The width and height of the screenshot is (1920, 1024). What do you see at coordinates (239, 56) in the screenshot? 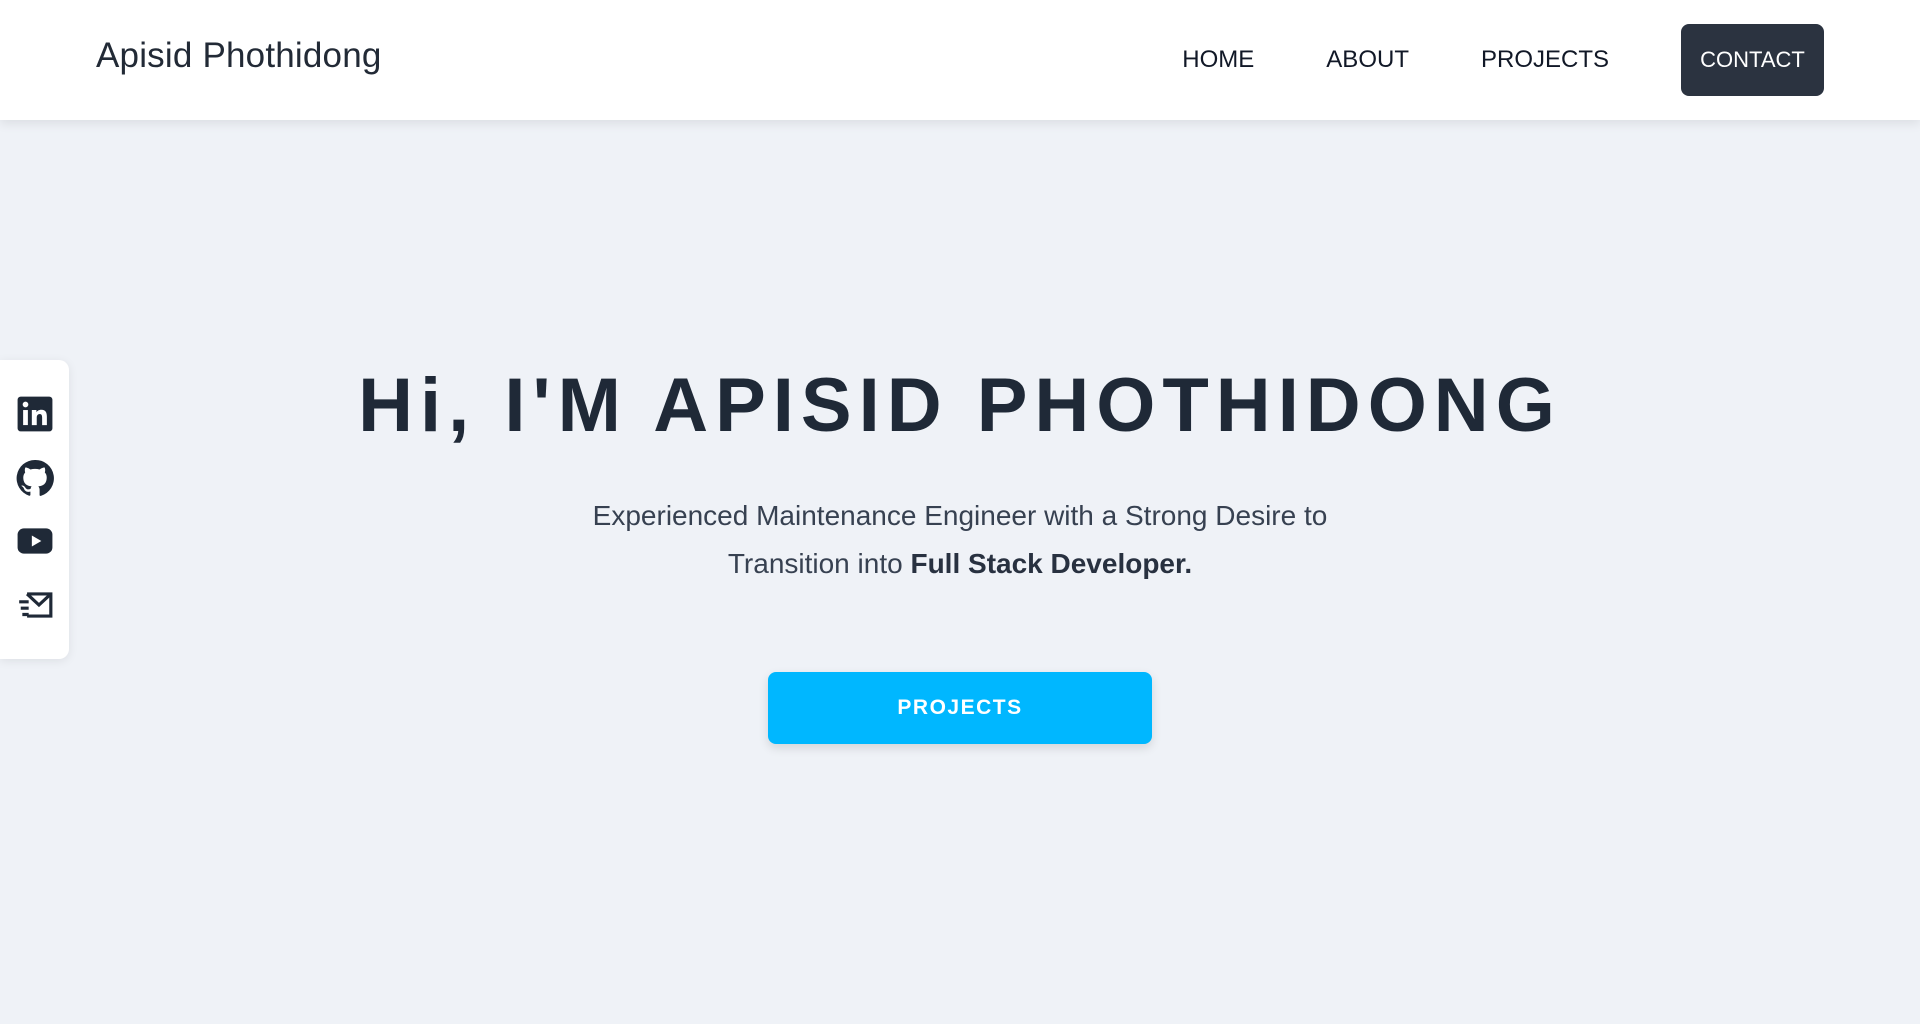
I see `site-brand: Apisid Phothidong` at bounding box center [239, 56].